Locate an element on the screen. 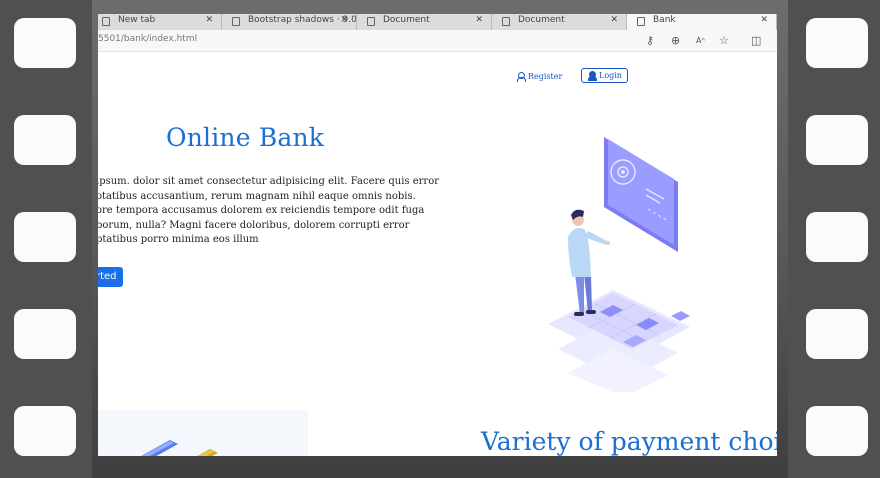 The height and width of the screenshot is (478, 880). read-aloud-icon: Aᴬ is located at coordinates (700, 40).